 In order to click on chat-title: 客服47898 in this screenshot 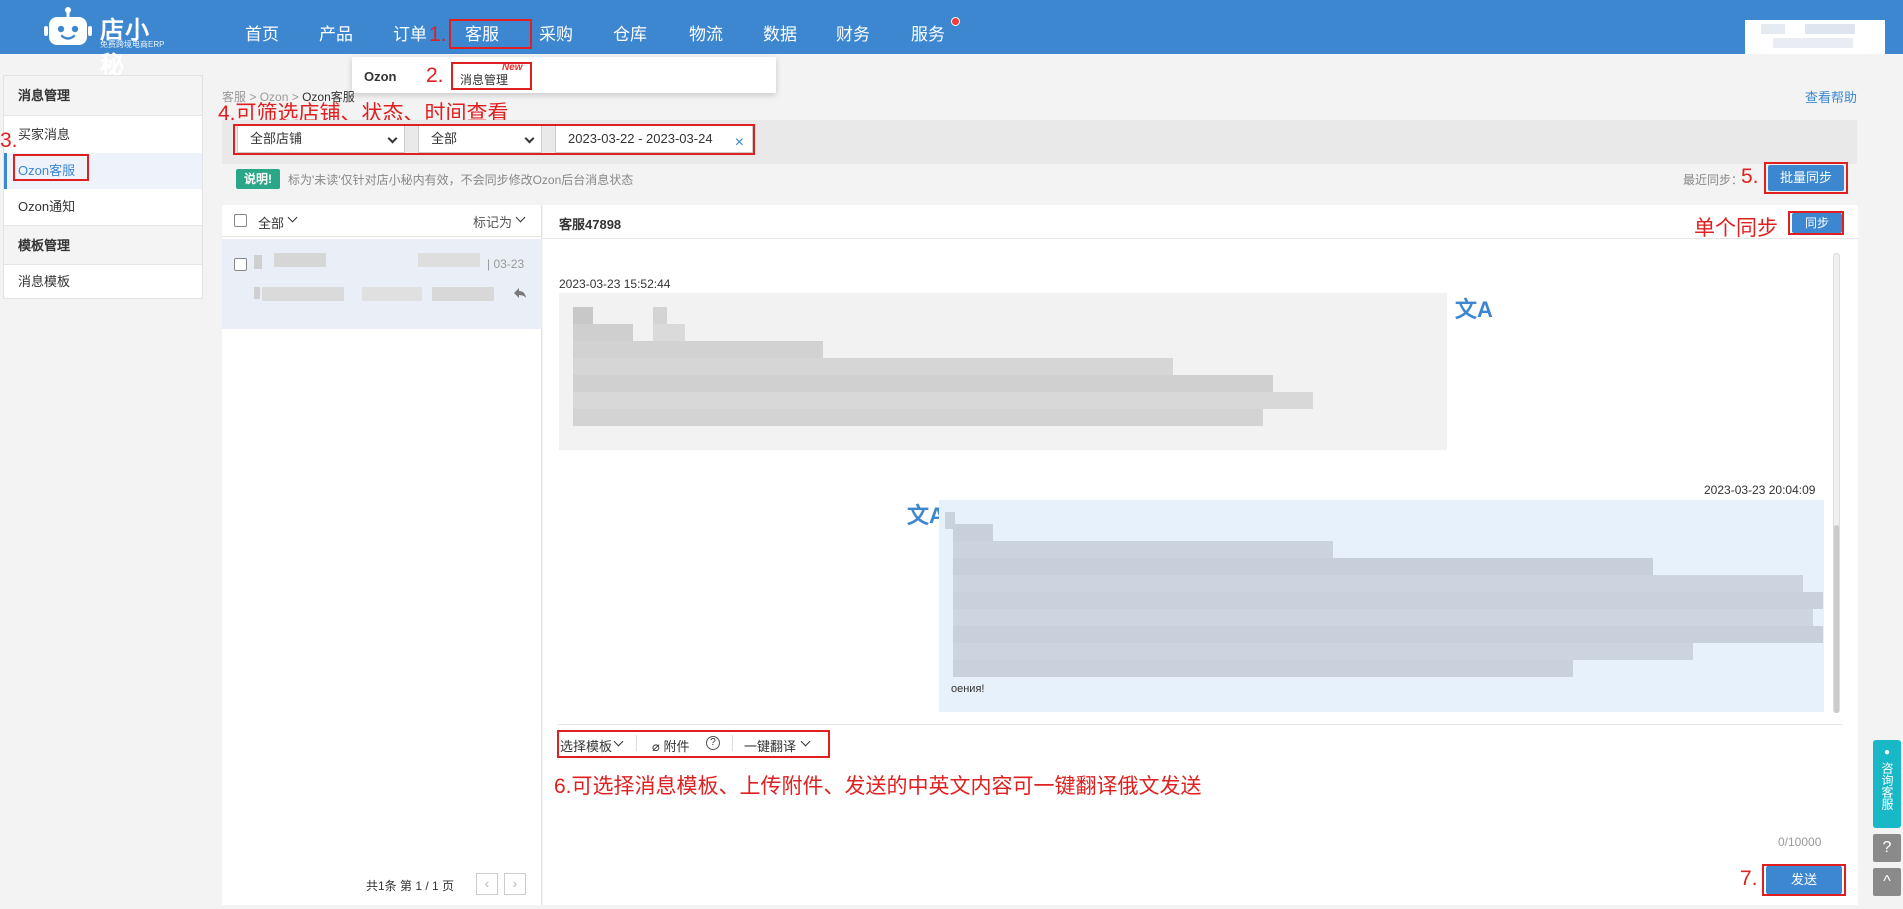, I will do `click(590, 224)`.